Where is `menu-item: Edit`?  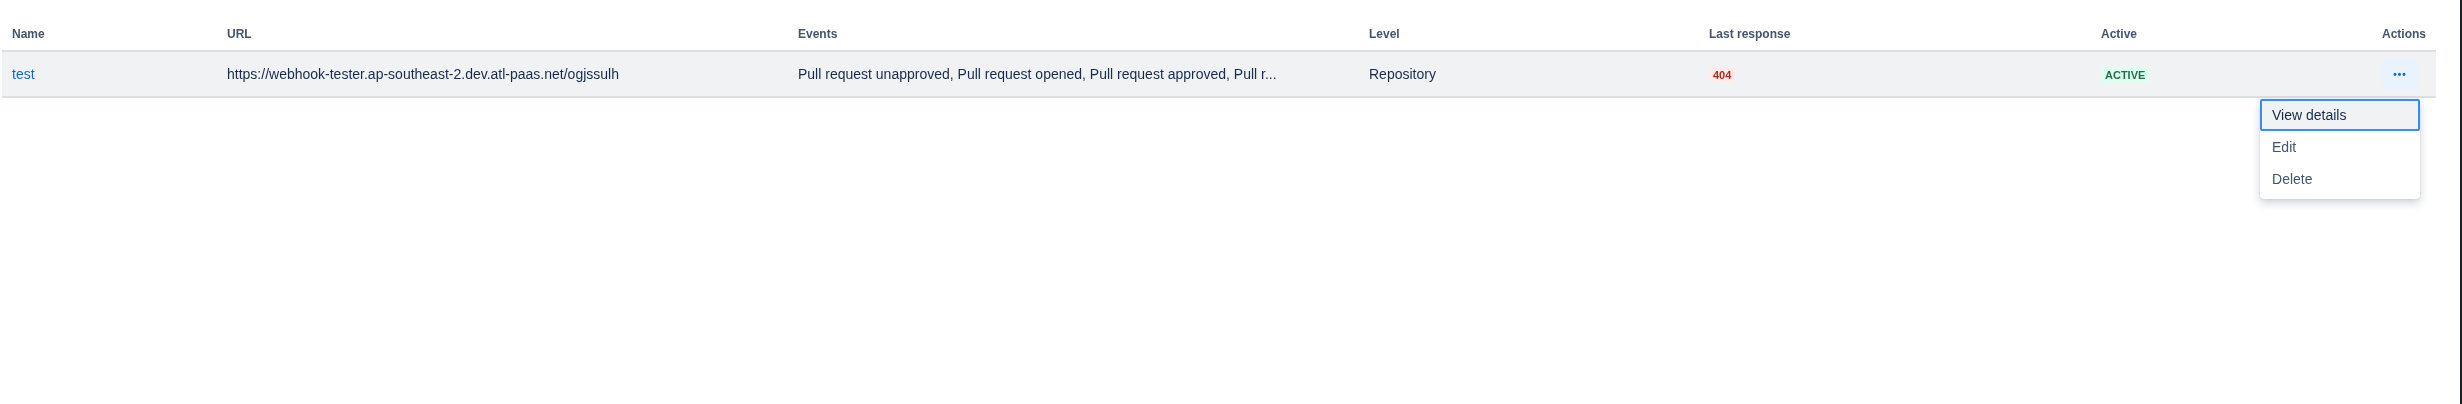 menu-item: Edit is located at coordinates (2340, 147).